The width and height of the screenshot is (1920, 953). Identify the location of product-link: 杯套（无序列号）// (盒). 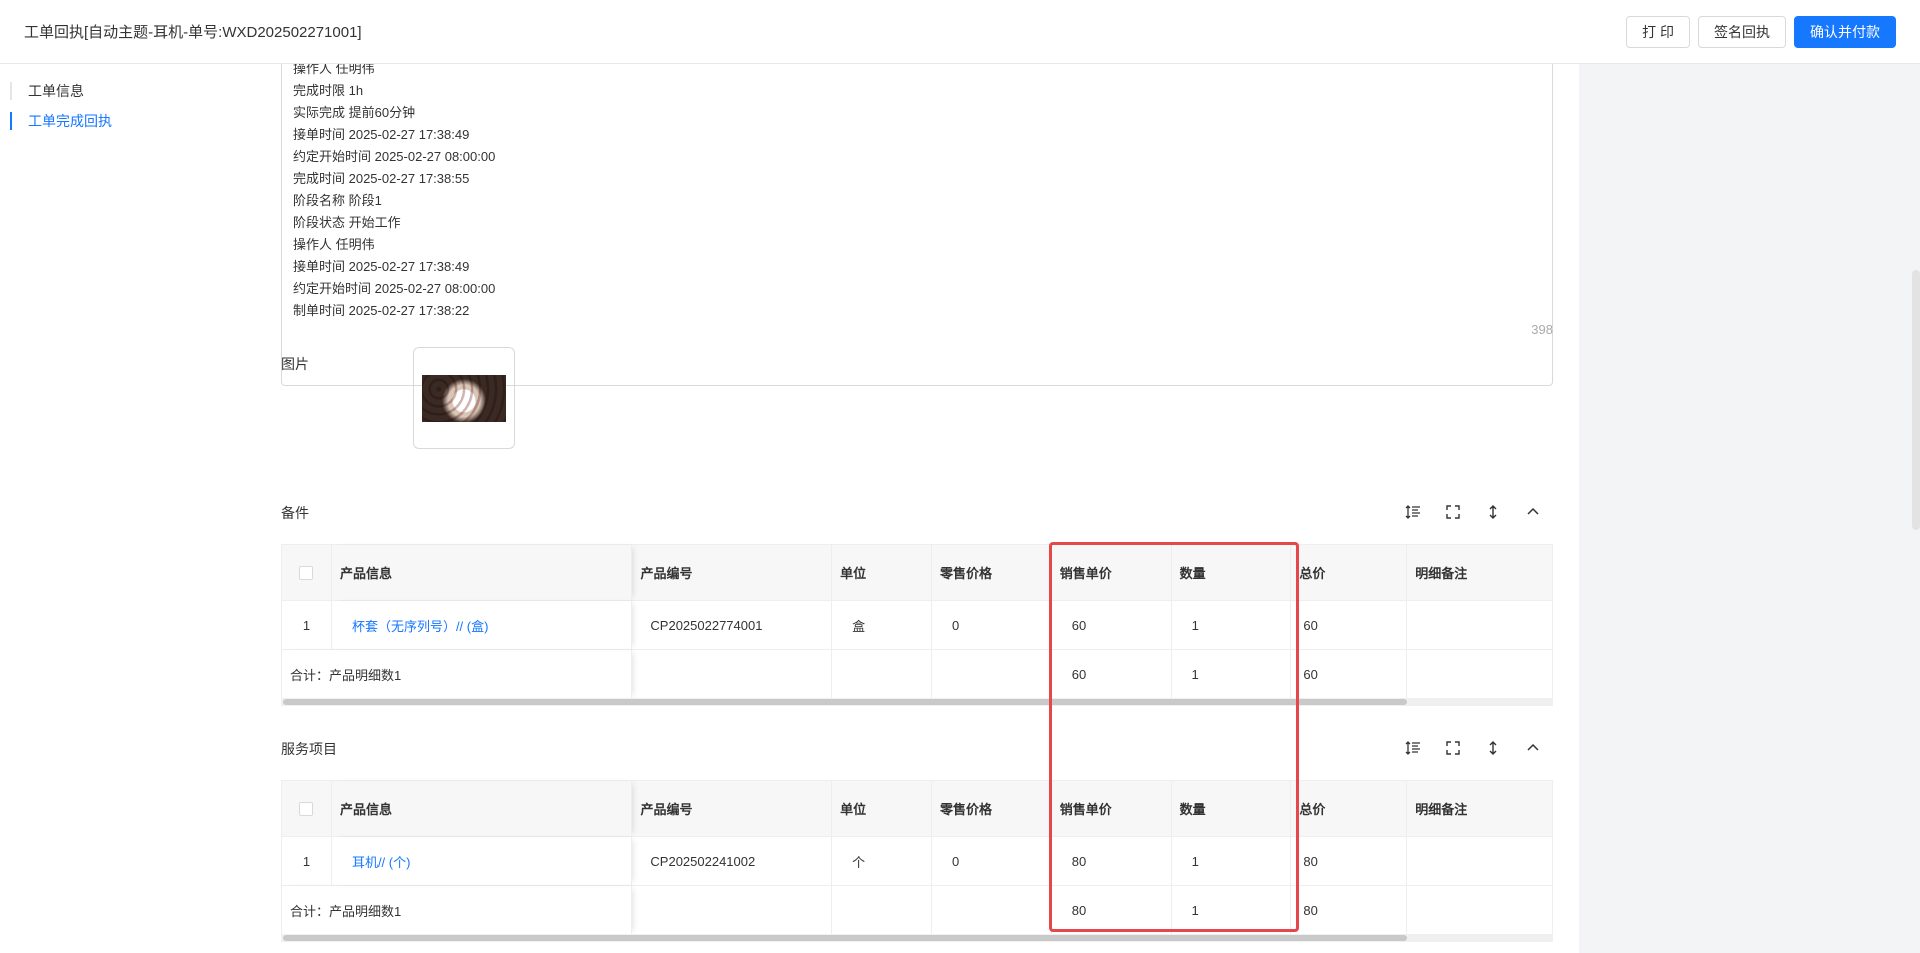
(414, 625).